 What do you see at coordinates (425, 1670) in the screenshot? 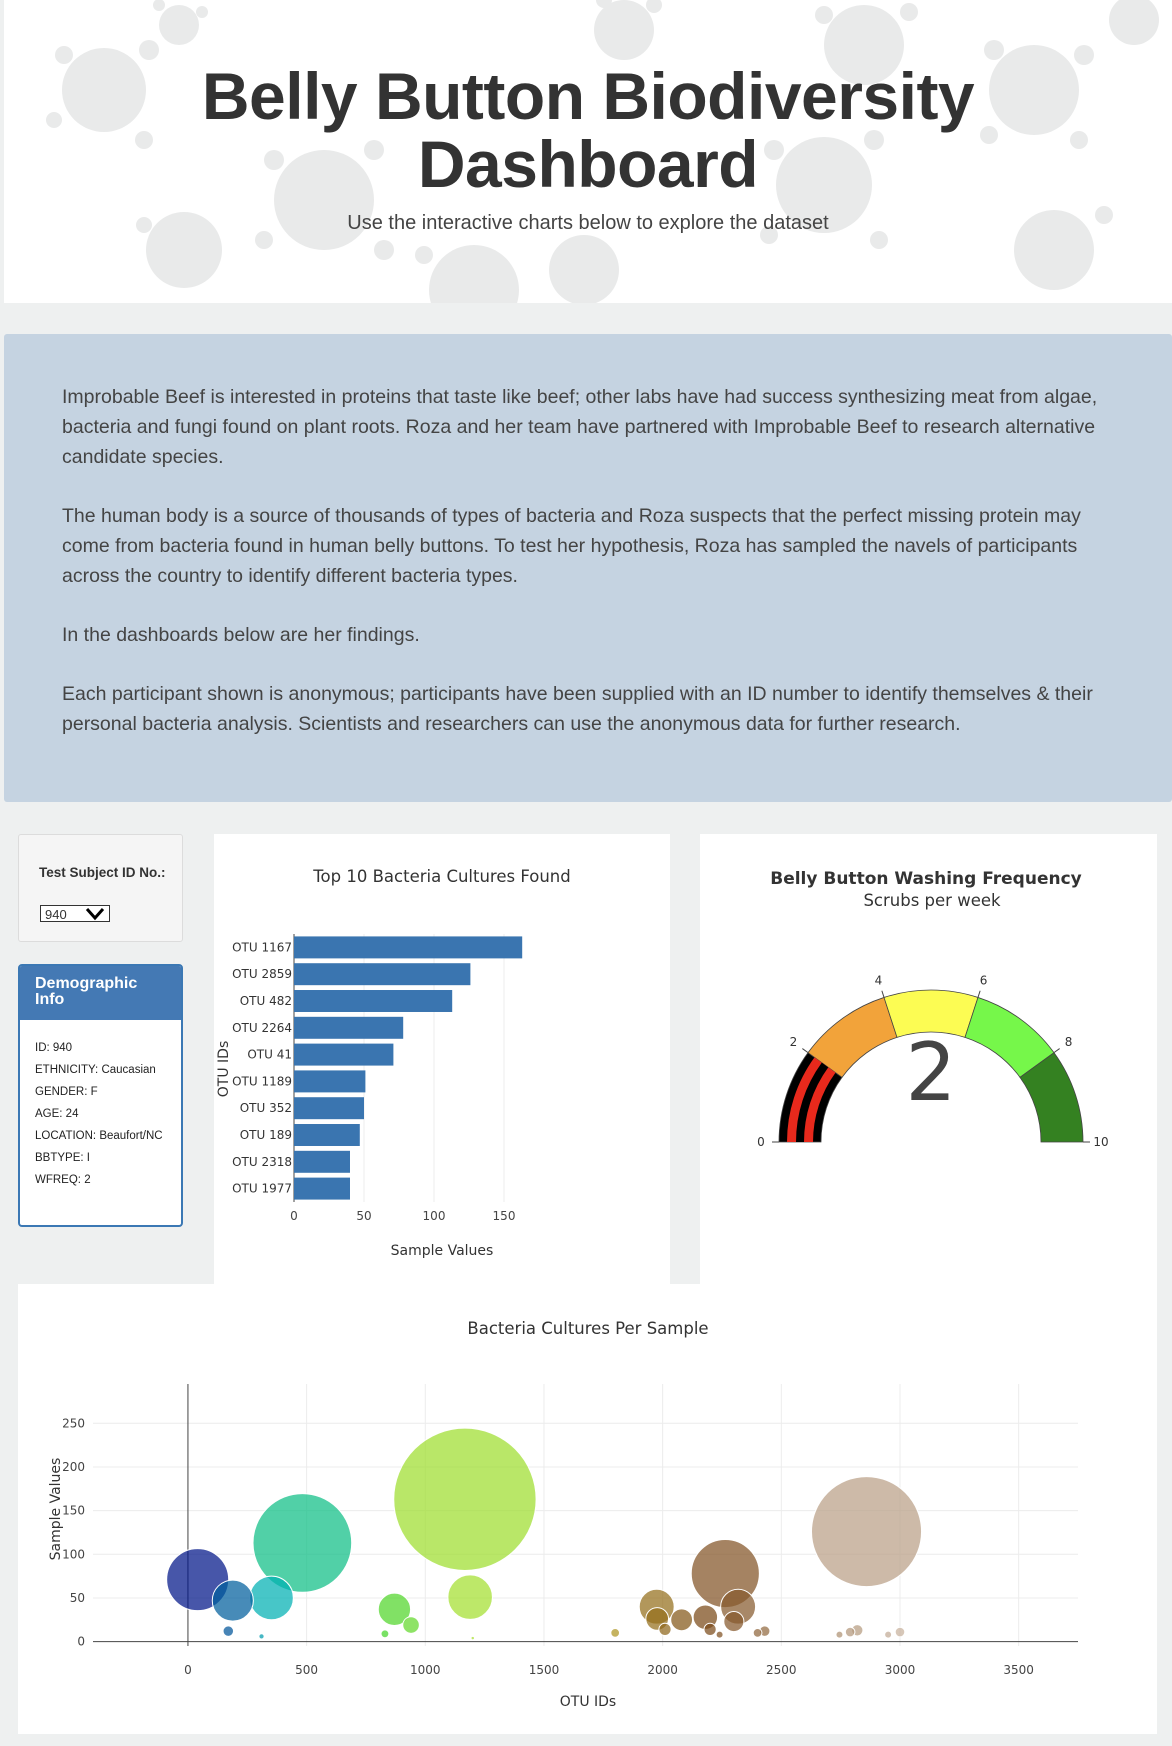
I see `bubble-x-tick-label: 1000` at bounding box center [425, 1670].